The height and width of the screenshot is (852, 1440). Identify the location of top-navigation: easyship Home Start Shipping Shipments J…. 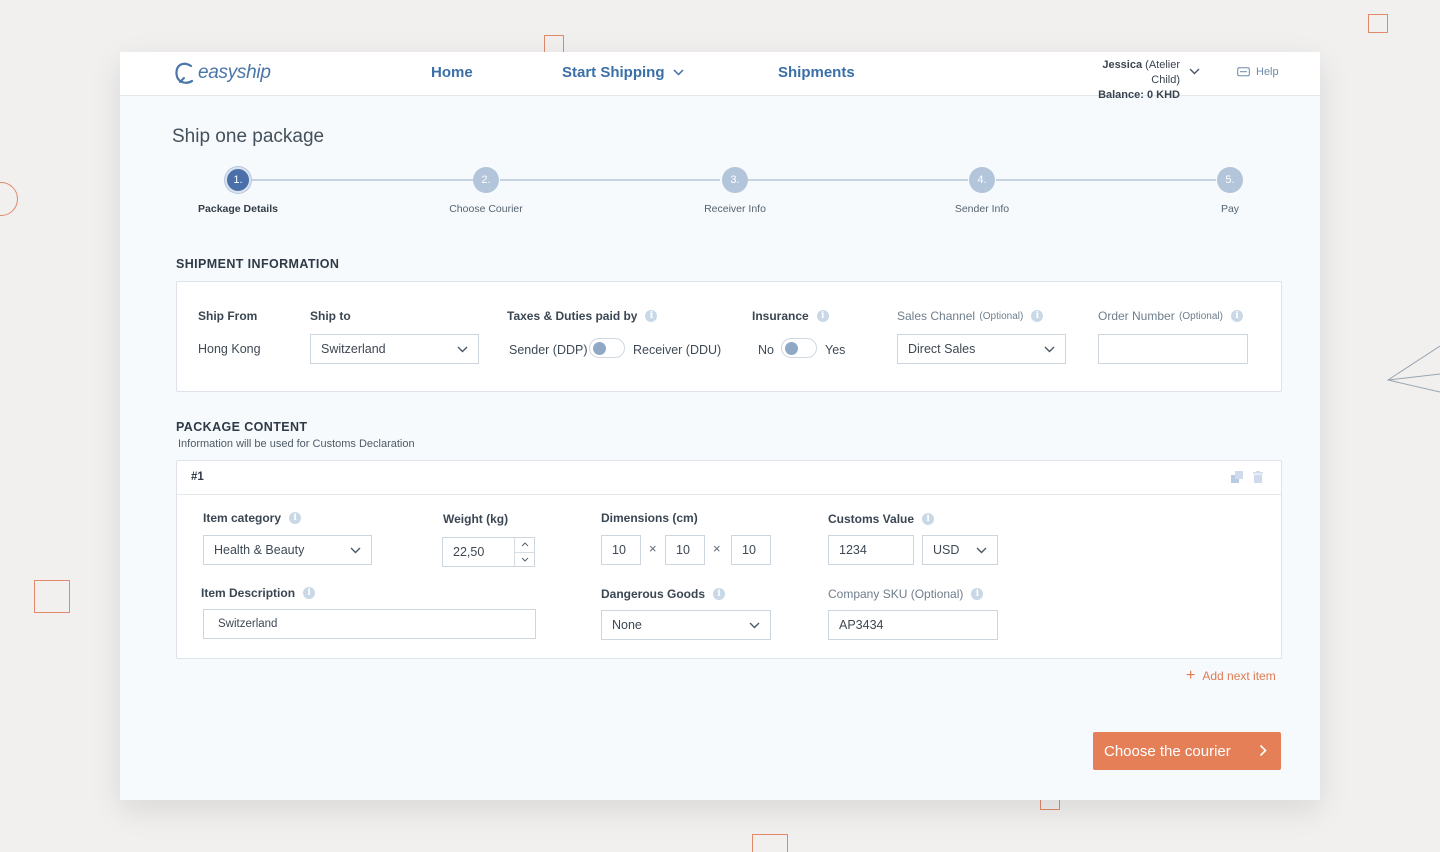
(720, 76).